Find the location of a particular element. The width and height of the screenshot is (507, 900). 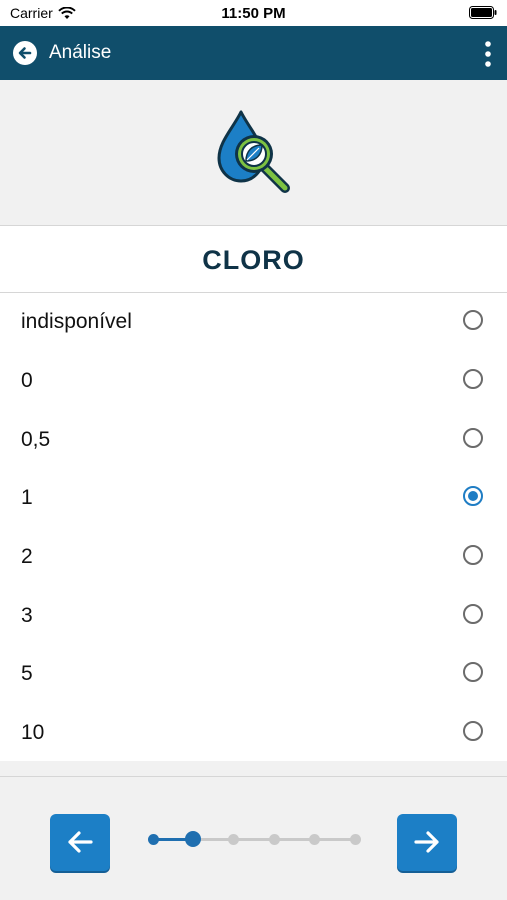

water-drop-magnifier-icon is located at coordinates (253, 151).